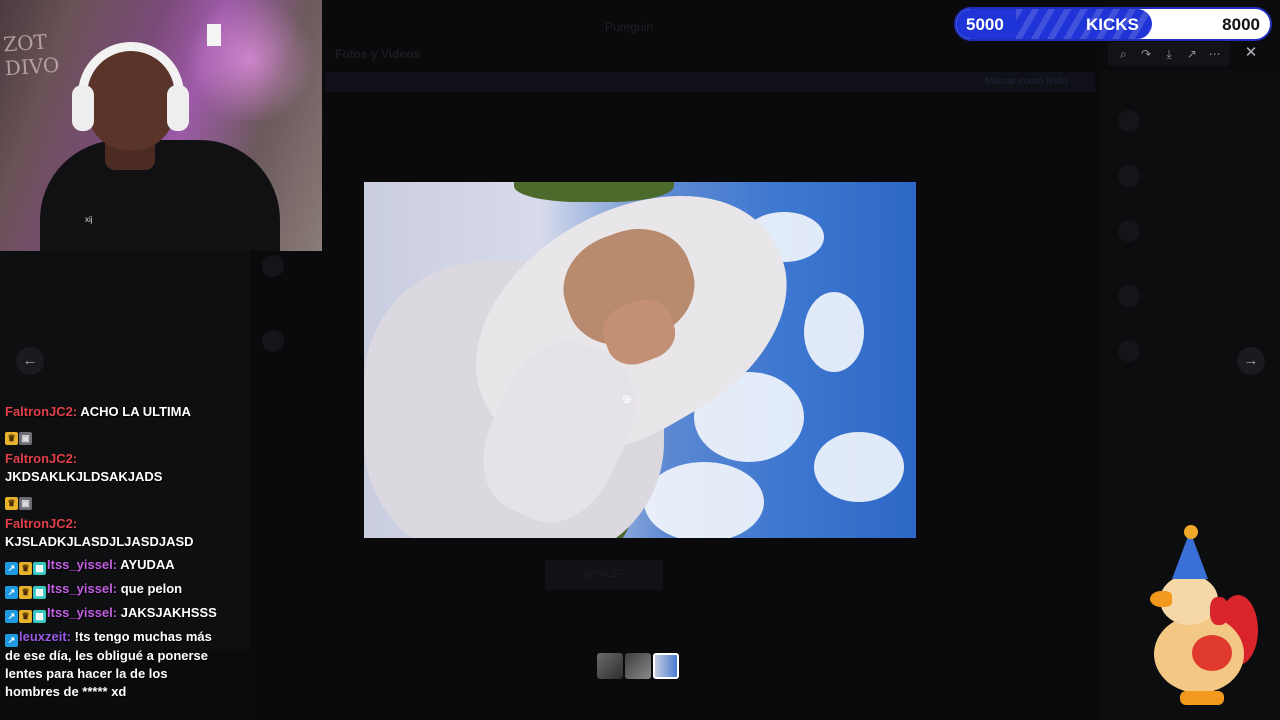 The height and width of the screenshot is (720, 1280). Describe the element at coordinates (147, 564) in the screenshot. I see `chat-text: AYUDAA` at that location.